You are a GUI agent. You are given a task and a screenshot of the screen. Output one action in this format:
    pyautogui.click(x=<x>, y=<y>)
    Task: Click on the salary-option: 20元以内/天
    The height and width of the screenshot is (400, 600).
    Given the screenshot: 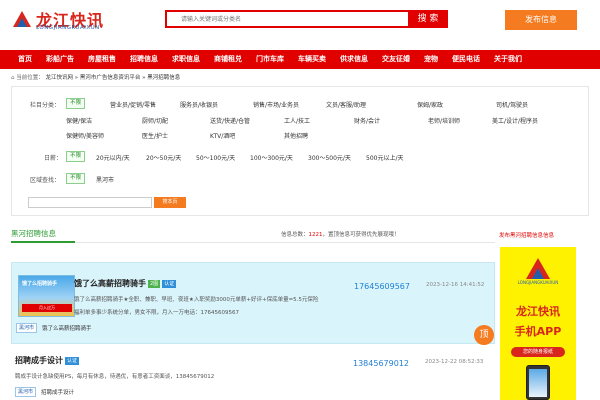 What is the action you would take?
    pyautogui.click(x=113, y=157)
    